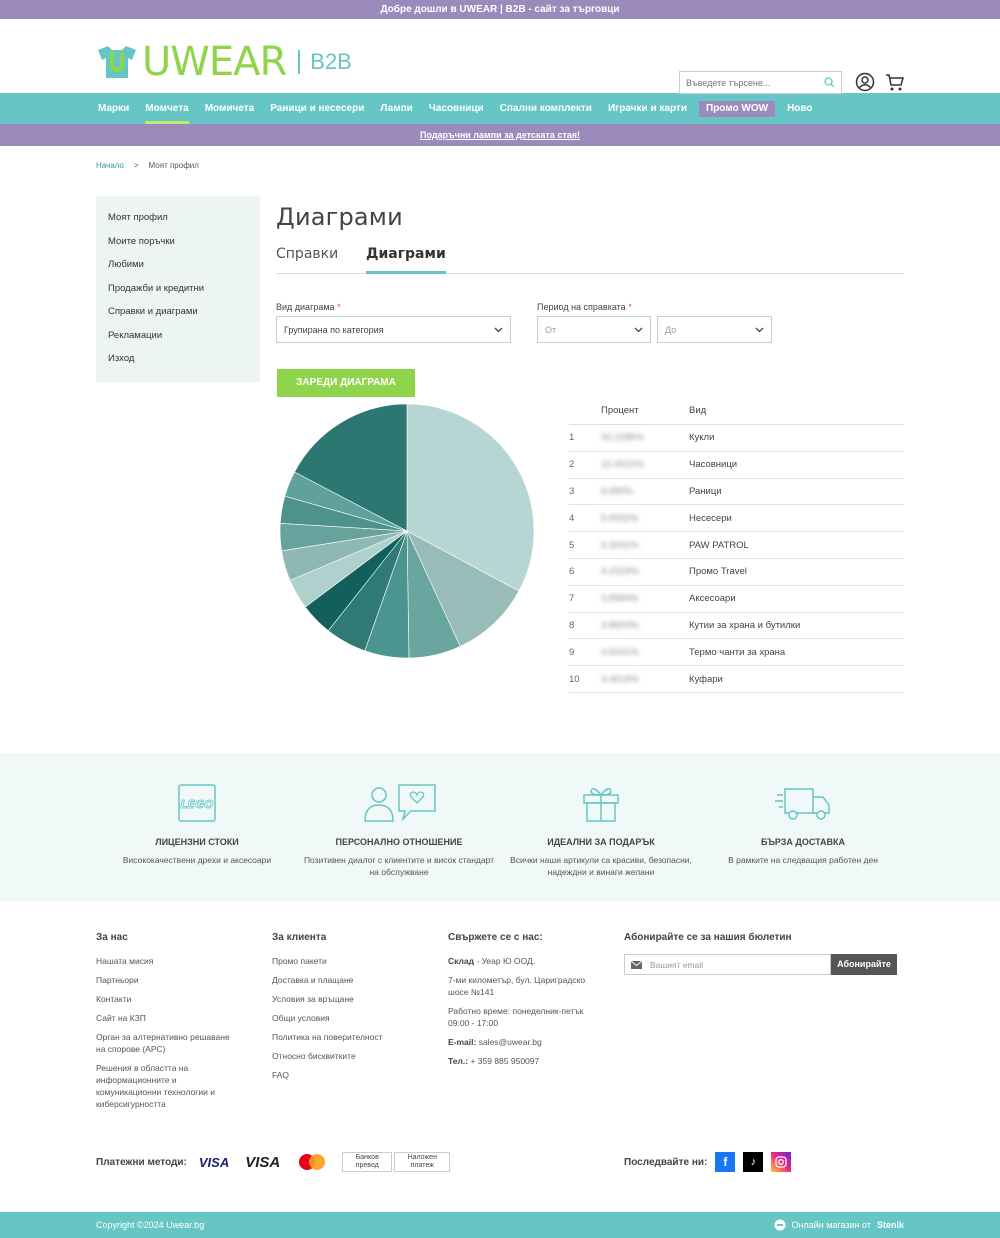 This screenshot has height=1238, width=1000. What do you see at coordinates (178, 295) in the screenshot?
I see `sidebar-item-sales: Продажби и кредитни` at bounding box center [178, 295].